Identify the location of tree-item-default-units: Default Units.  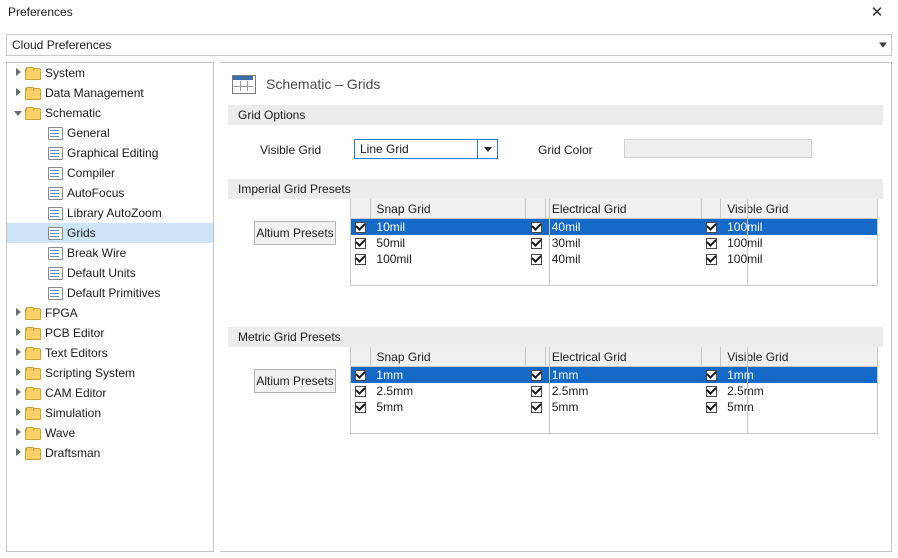
(110, 273).